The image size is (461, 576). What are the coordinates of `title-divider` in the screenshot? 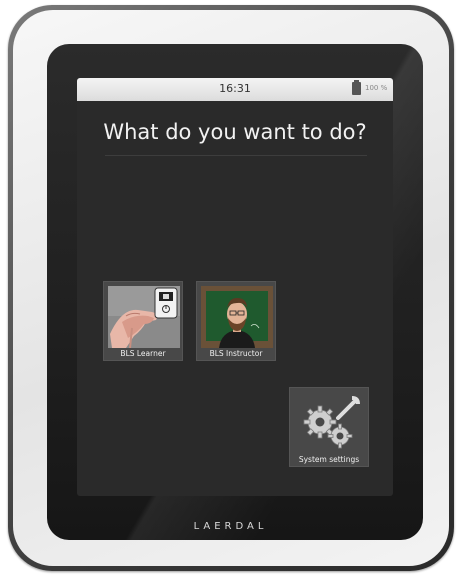 It's located at (236, 155).